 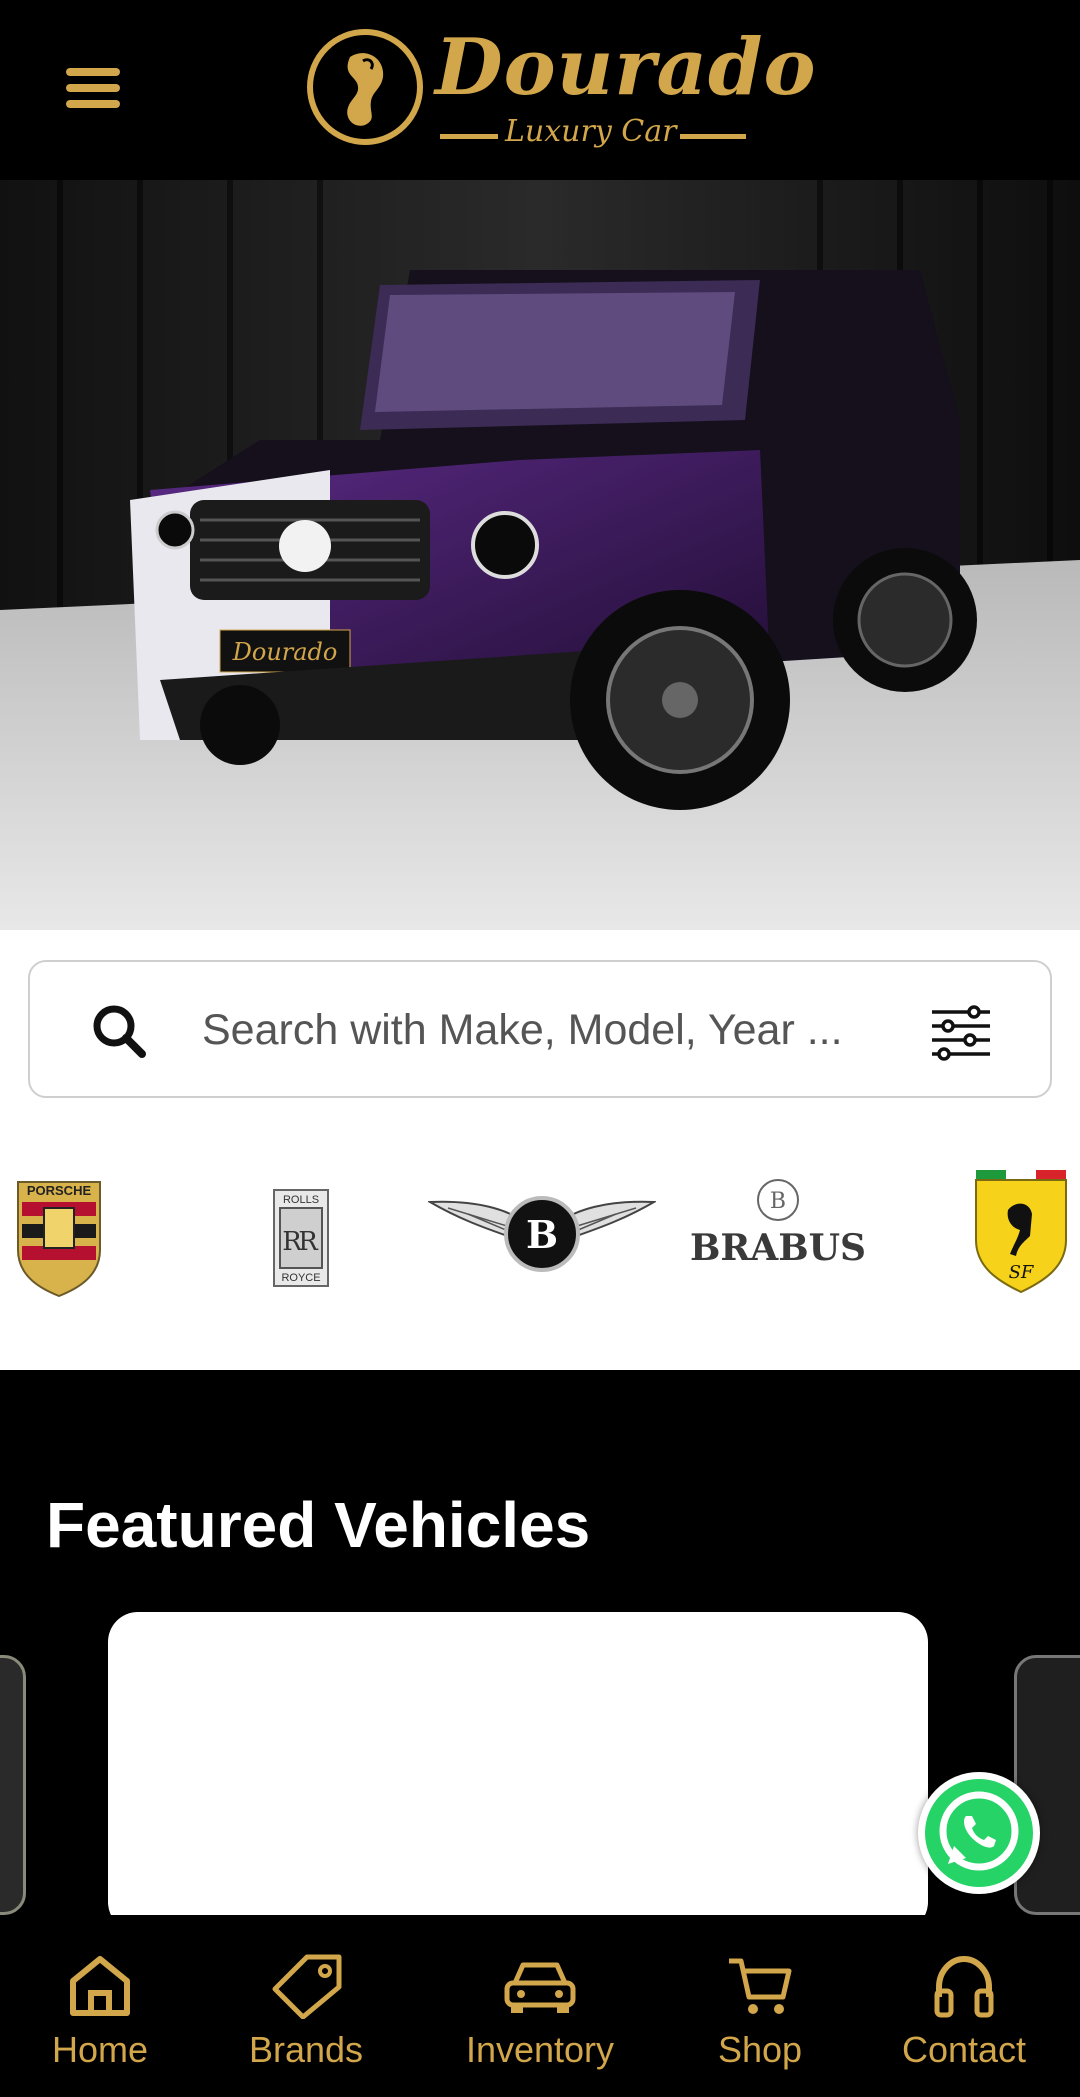 I want to click on brand-bentley: B, so click(x=542, y=1225).